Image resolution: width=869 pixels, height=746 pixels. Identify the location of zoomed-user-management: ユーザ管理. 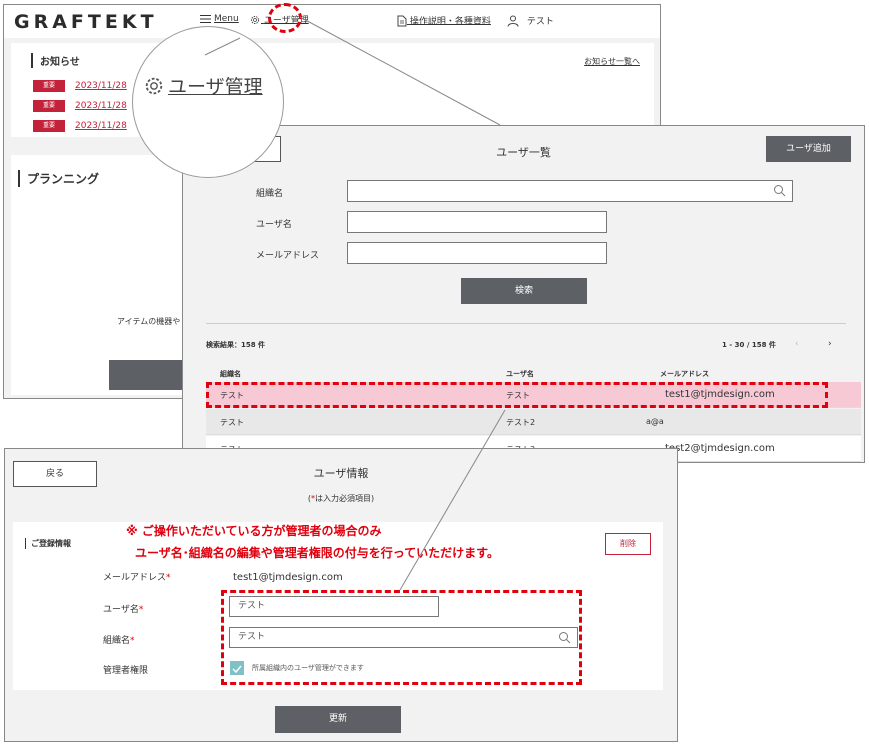
(203, 85).